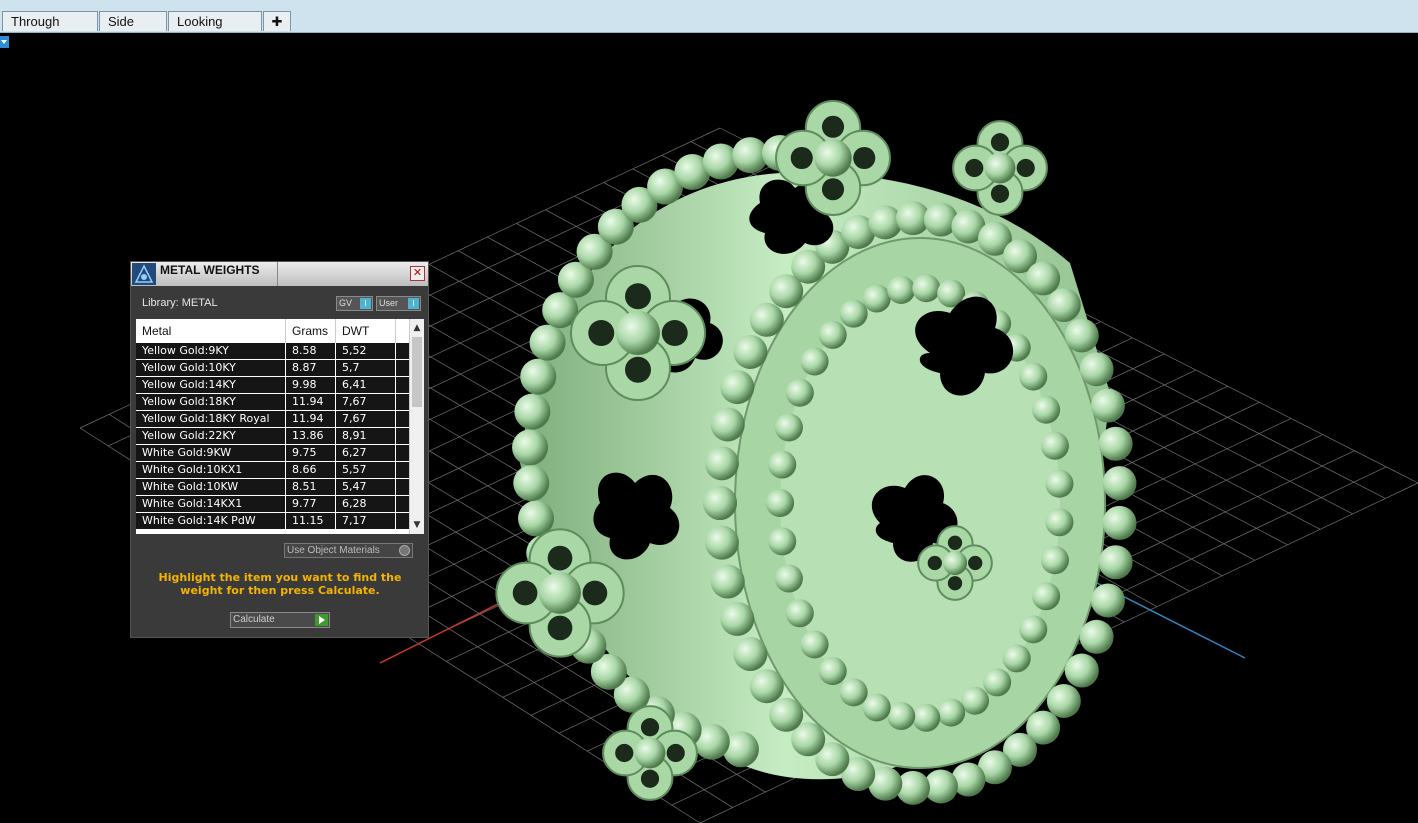 The height and width of the screenshot is (823, 1418). I want to click on grams-cell: 9.98, so click(311, 385).